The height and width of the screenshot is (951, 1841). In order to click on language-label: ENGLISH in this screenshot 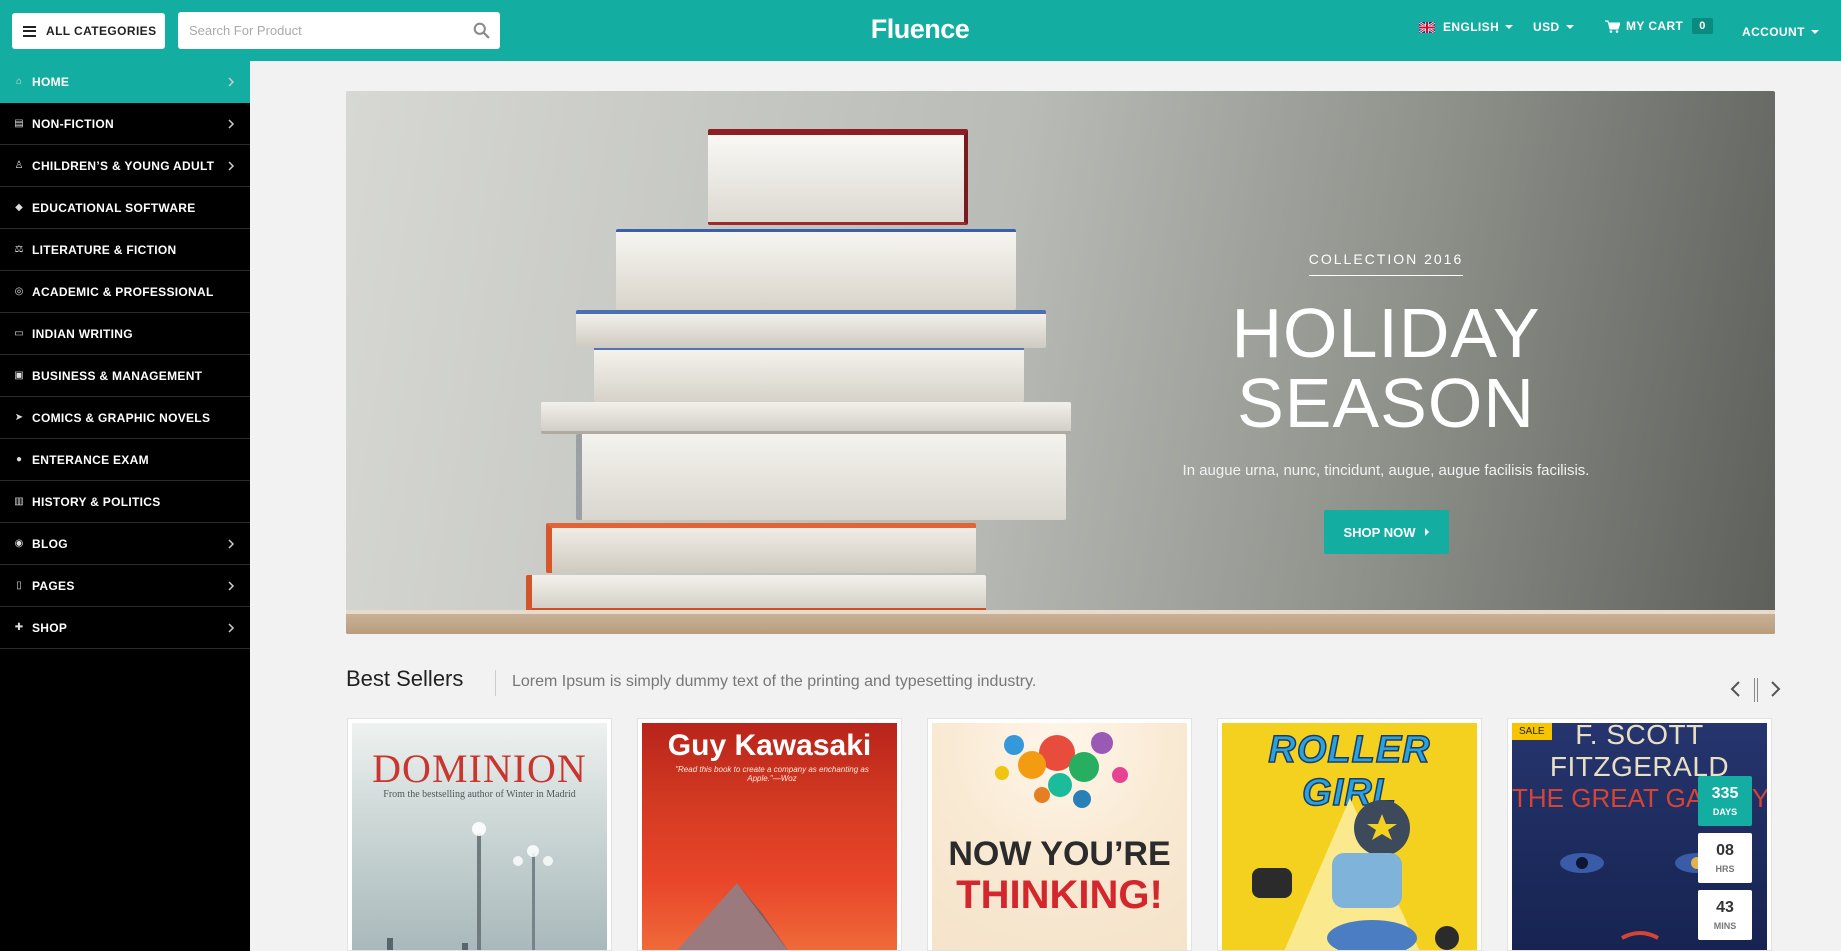, I will do `click(1471, 27)`.